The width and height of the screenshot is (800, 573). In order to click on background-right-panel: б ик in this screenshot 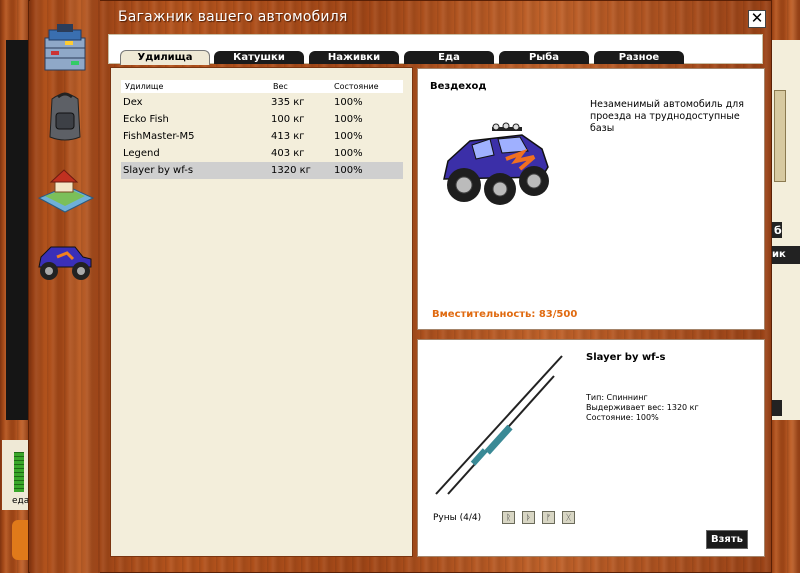, I will do `click(785, 286)`.